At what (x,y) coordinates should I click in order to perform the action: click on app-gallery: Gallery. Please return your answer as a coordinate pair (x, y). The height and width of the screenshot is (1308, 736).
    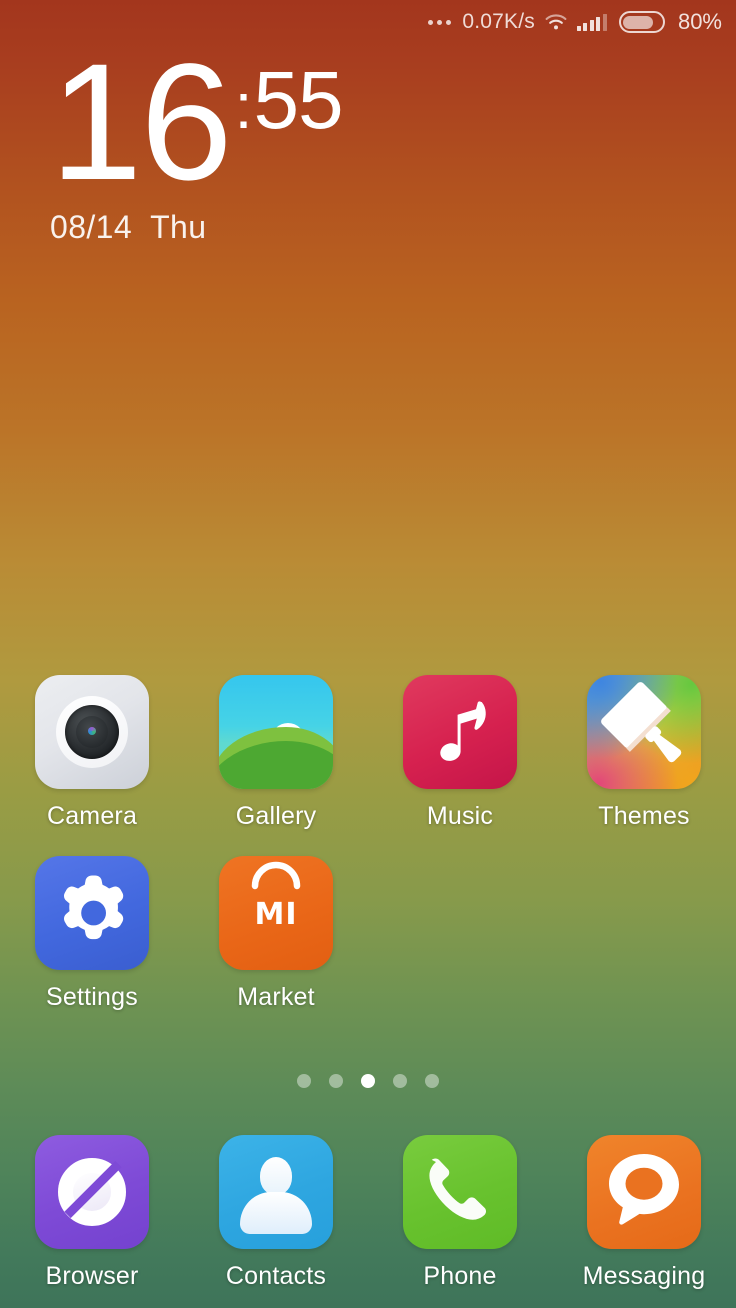
    Looking at the image, I should click on (276, 750).